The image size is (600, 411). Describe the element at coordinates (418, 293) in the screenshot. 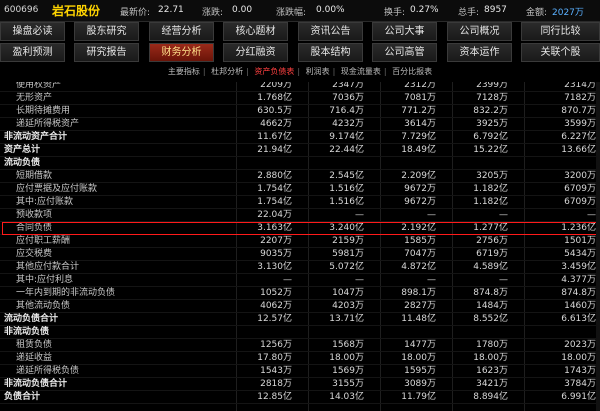

I see `cell-value: 898.1万` at that location.